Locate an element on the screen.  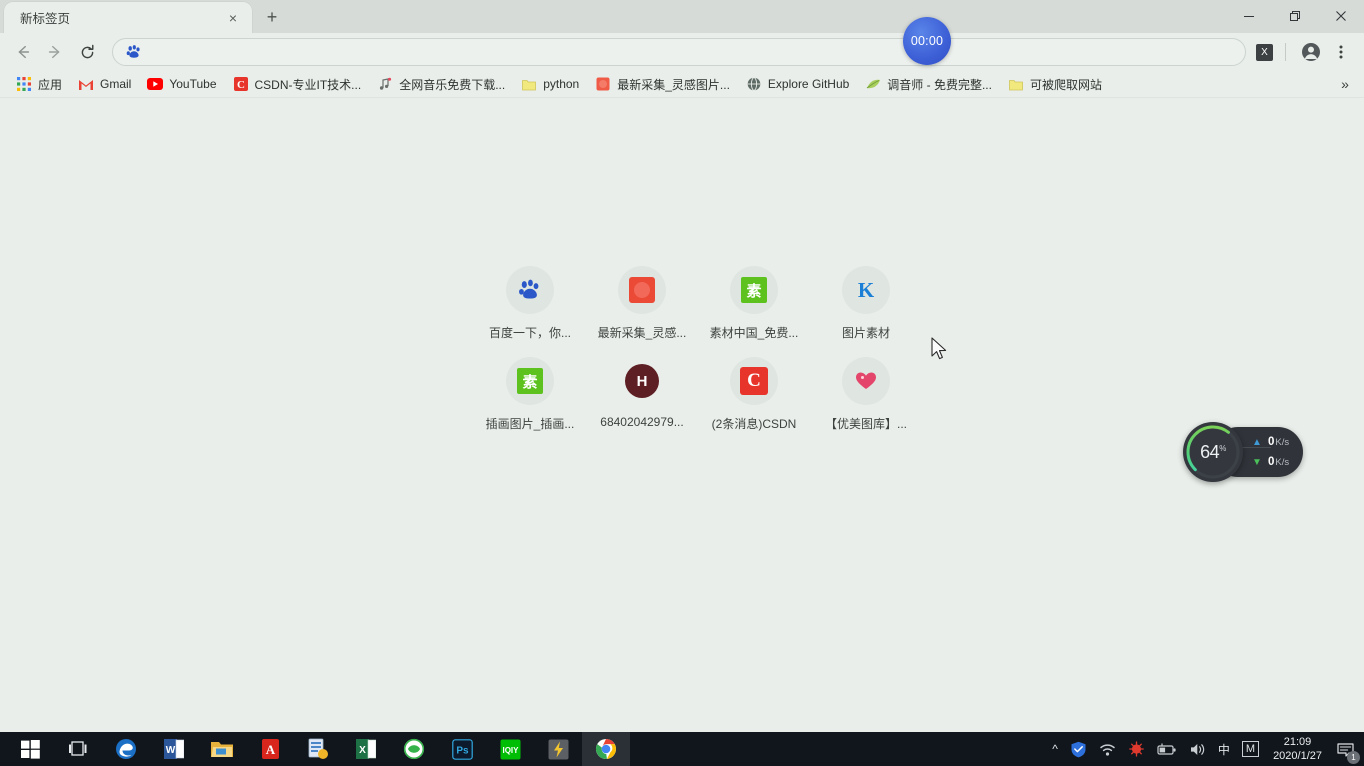
ime-indicator: 中 is located at coordinates (1224, 749).